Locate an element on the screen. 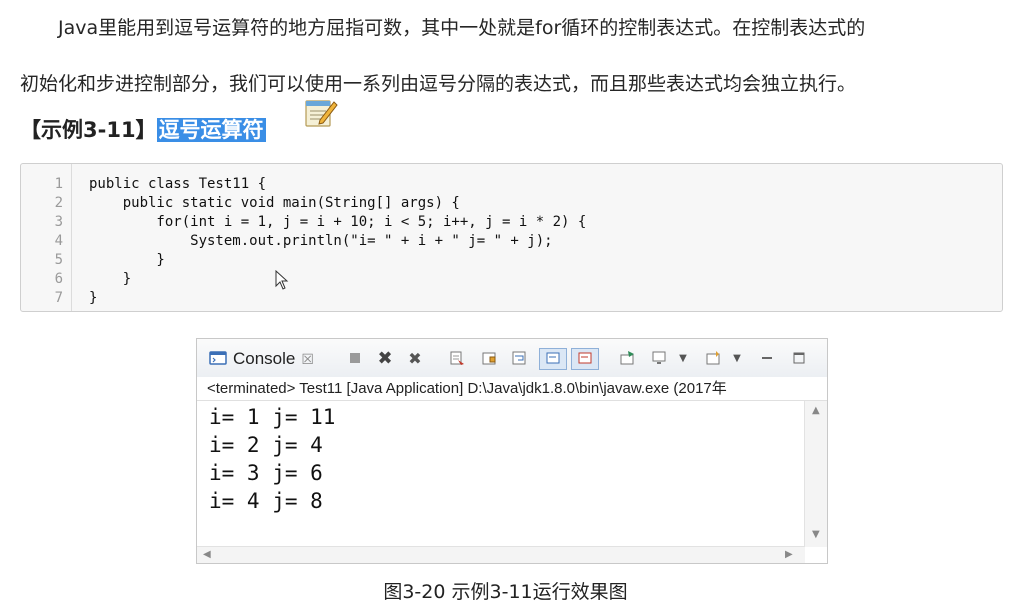  example-heading: 【示例3-11】逗号运算符 is located at coordinates (143, 129).